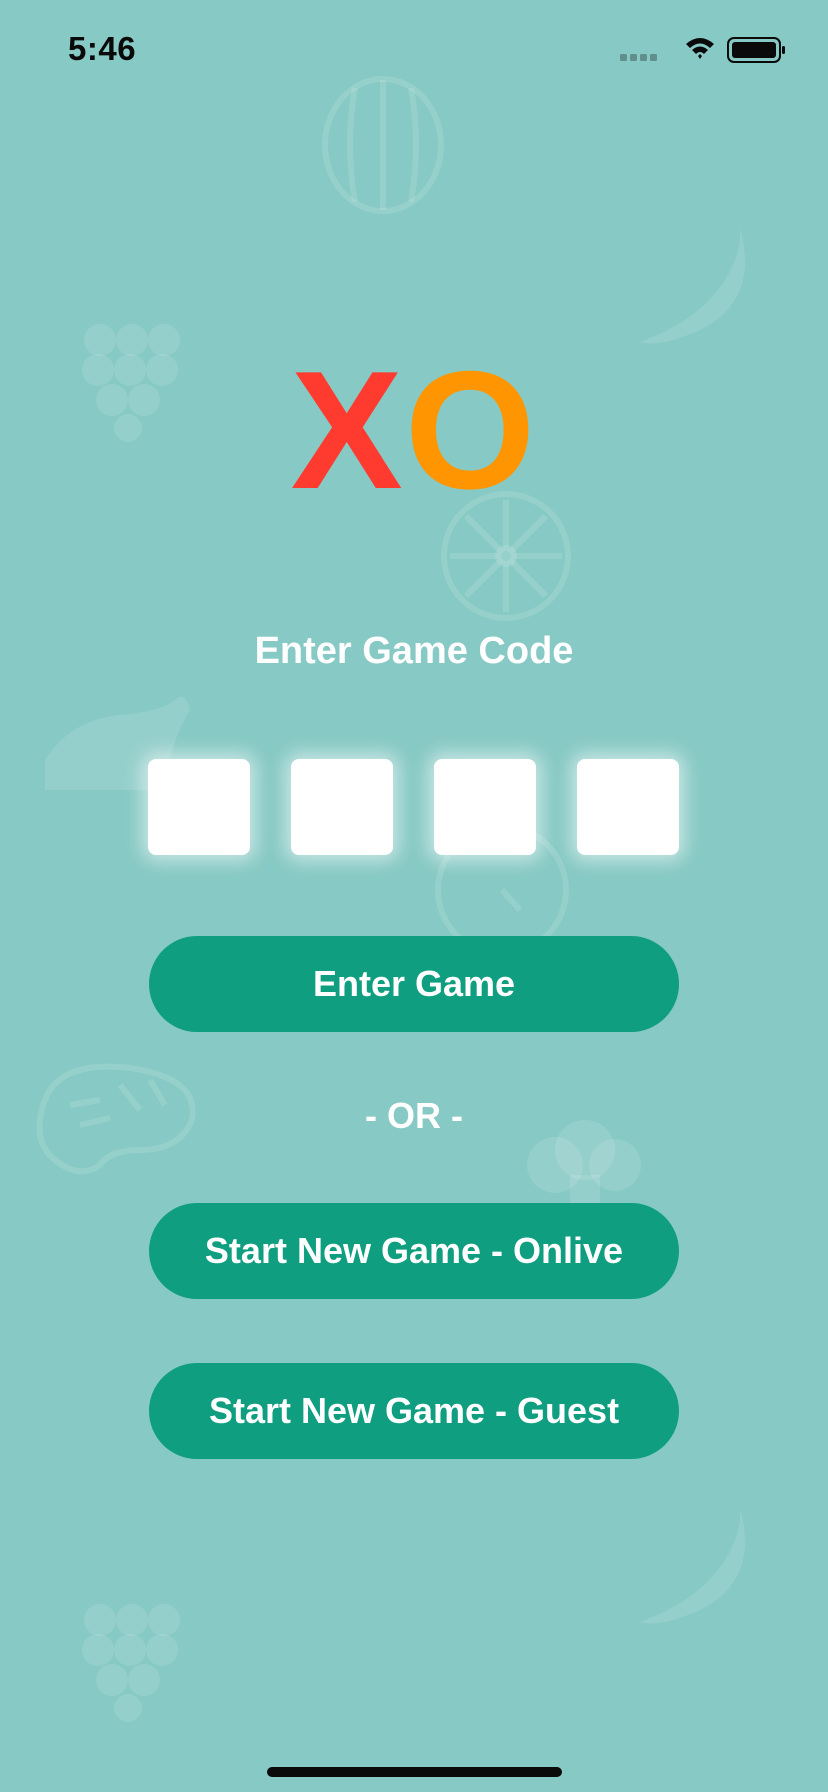 This screenshot has height=1792, width=828. Describe the element at coordinates (414, 1772) in the screenshot. I see `home-indicator` at that location.